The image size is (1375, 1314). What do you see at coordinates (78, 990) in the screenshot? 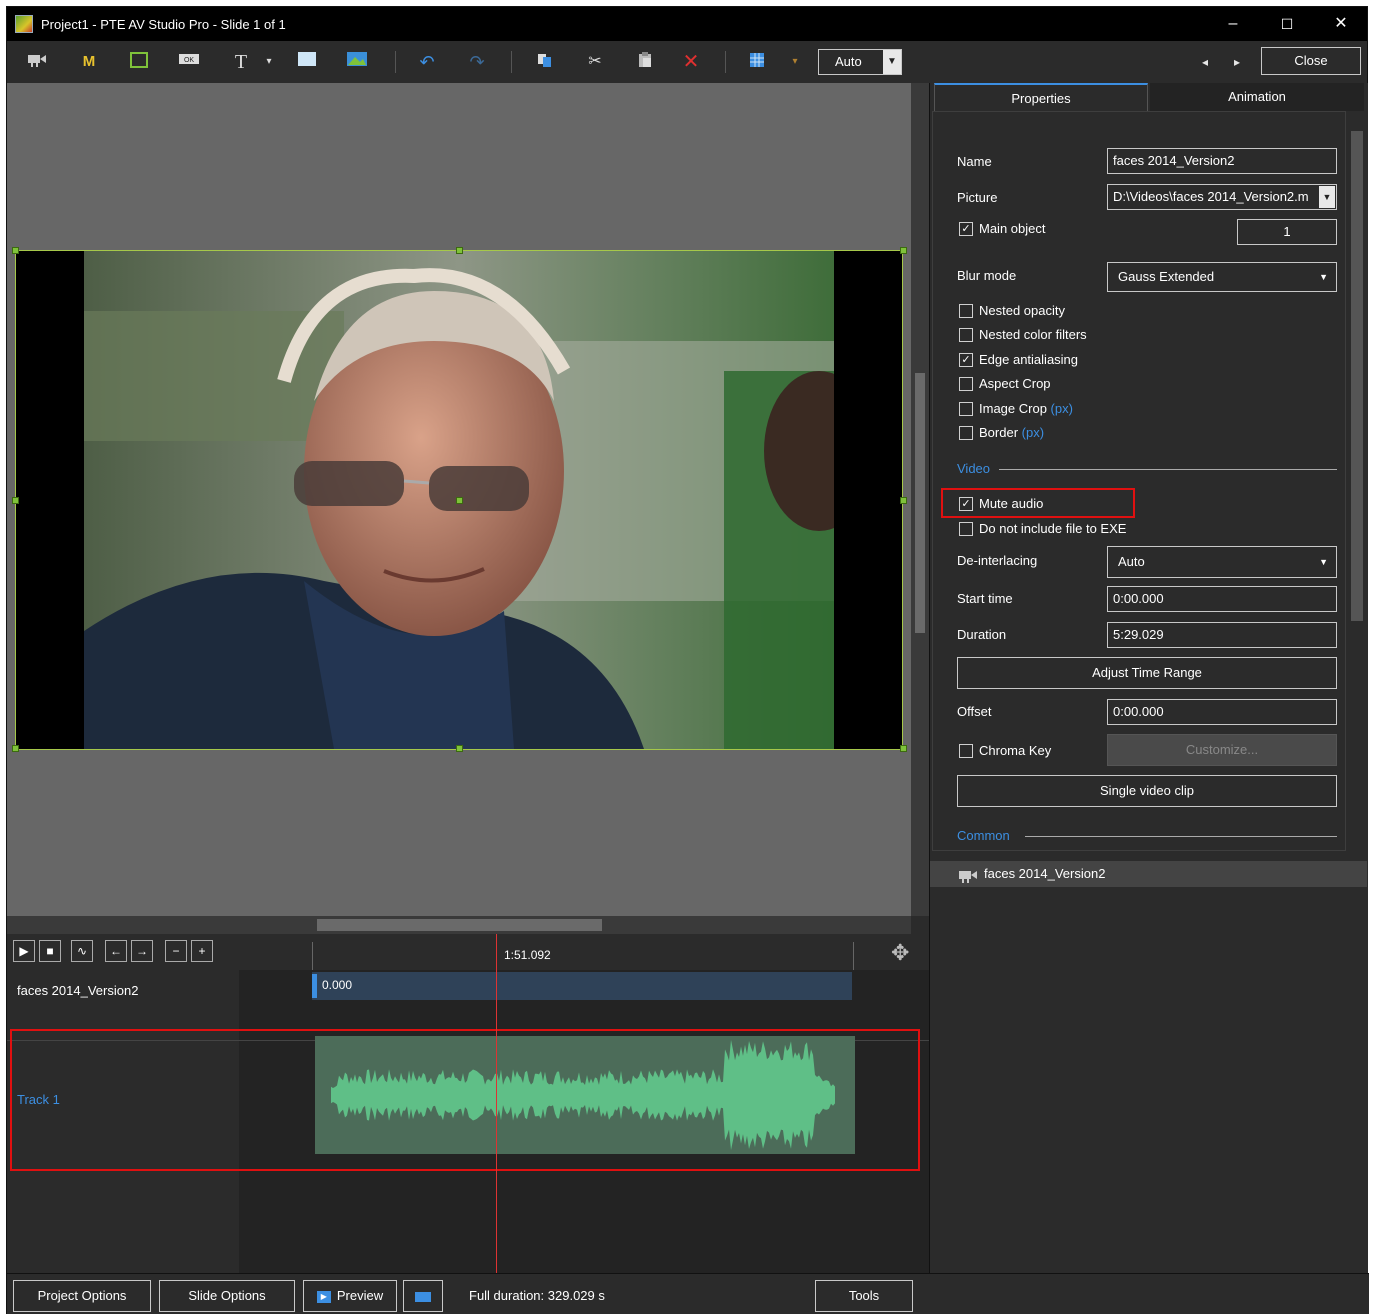
I see `object-track-name: faces 2014_Version2` at bounding box center [78, 990].